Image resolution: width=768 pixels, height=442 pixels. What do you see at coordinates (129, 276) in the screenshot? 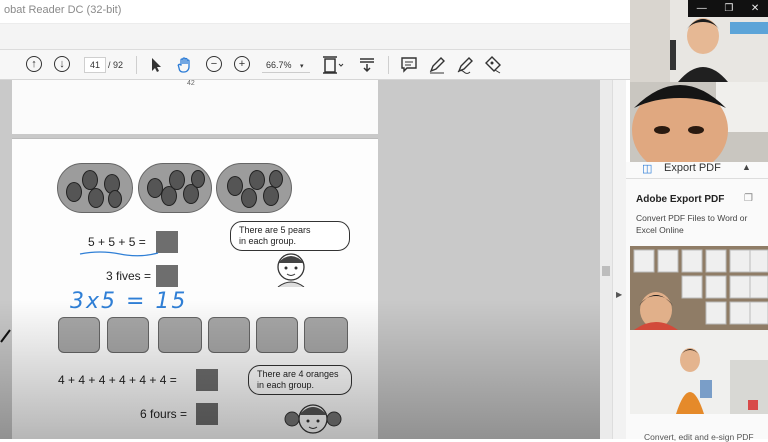
I see `word-multiplication-pears: 3 fives =` at bounding box center [129, 276].